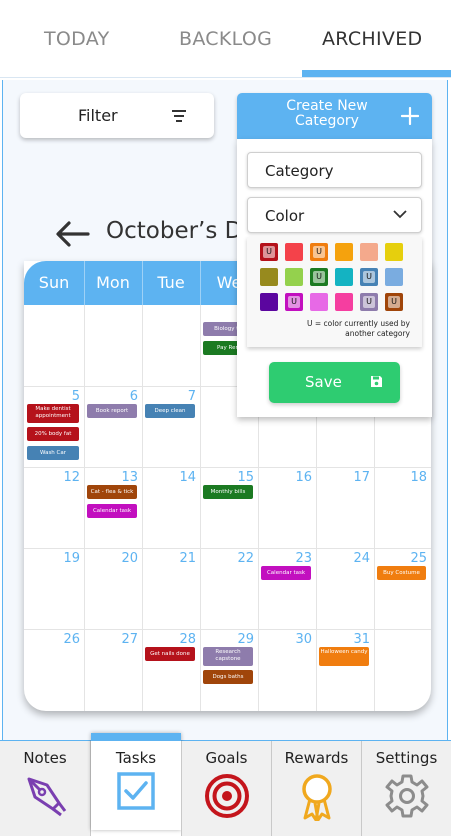  What do you see at coordinates (225, 77) in the screenshot?
I see `top-divider` at bounding box center [225, 77].